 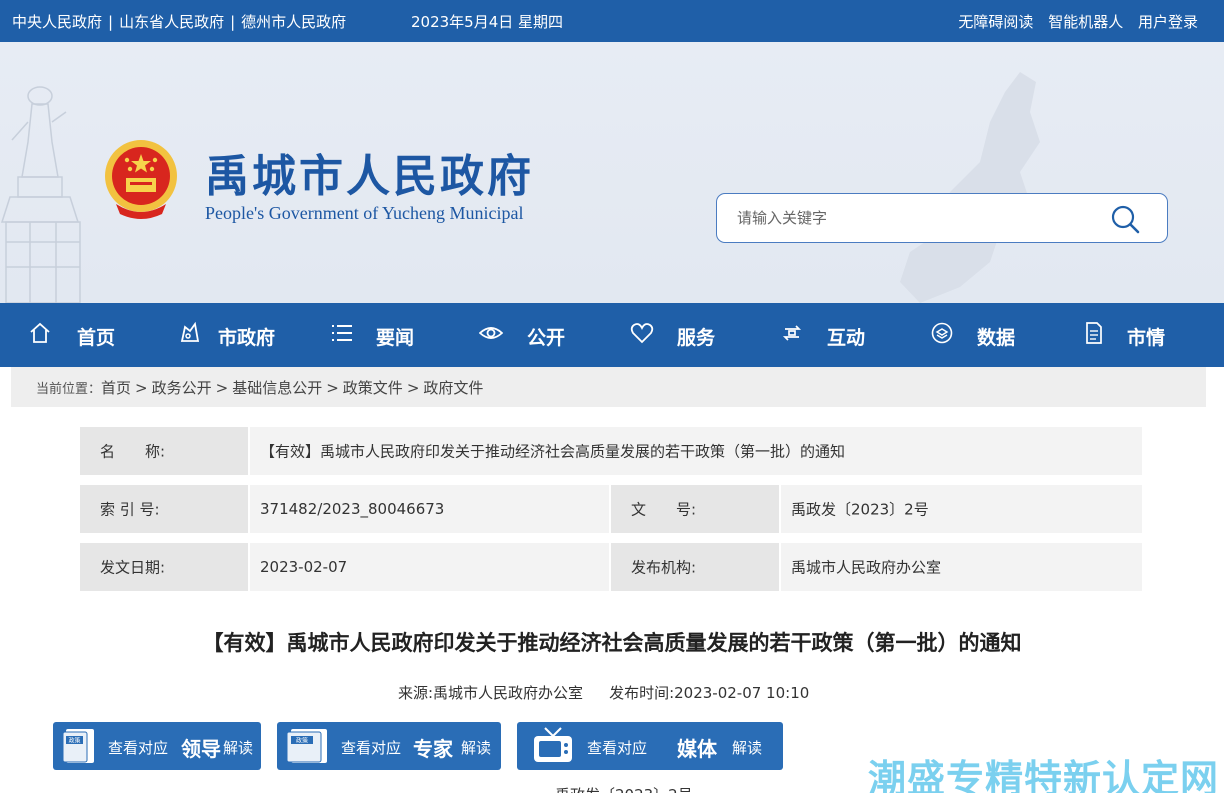 I want to click on top-right-links: 无障碍阅读 智能机器人 用户登录, so click(x=1073, y=21).